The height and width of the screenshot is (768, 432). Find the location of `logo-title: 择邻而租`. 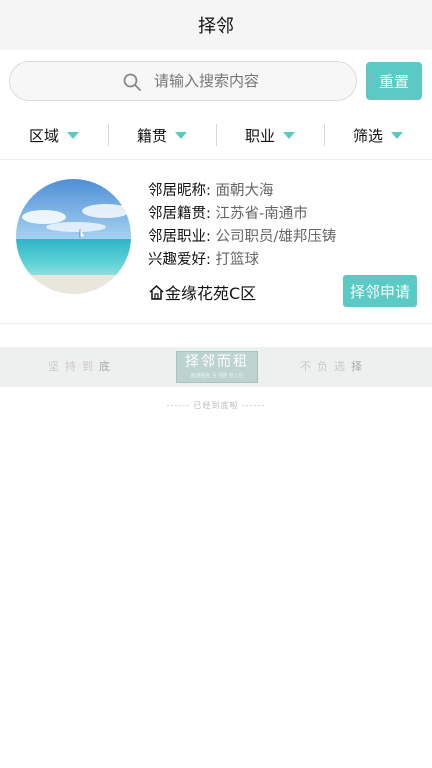

logo-title: 择邻而租 is located at coordinates (217, 362).